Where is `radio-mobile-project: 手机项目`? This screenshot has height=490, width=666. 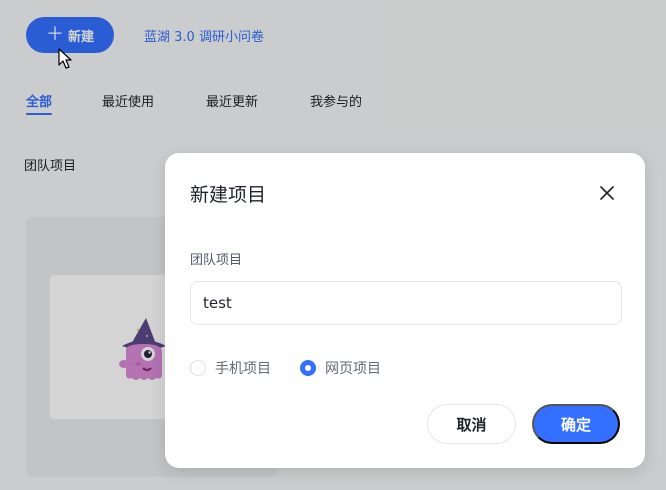
radio-mobile-project: 手机项目 is located at coordinates (230, 368).